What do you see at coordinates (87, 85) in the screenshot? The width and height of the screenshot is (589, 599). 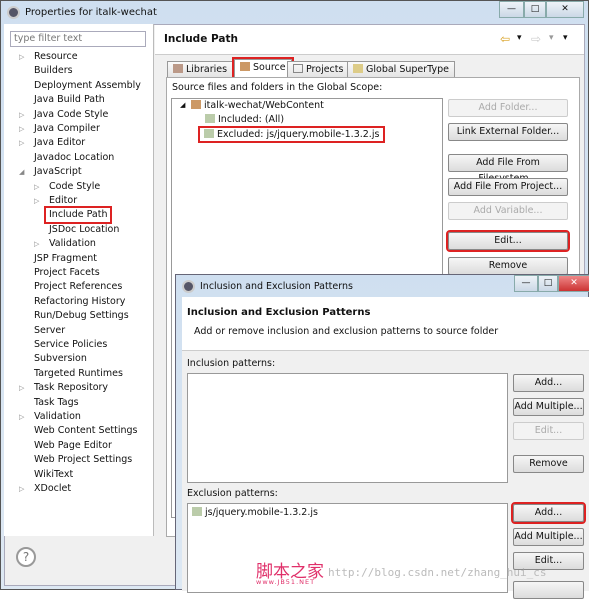 I see `sidebar-item-label: Deployment Assembly` at bounding box center [87, 85].